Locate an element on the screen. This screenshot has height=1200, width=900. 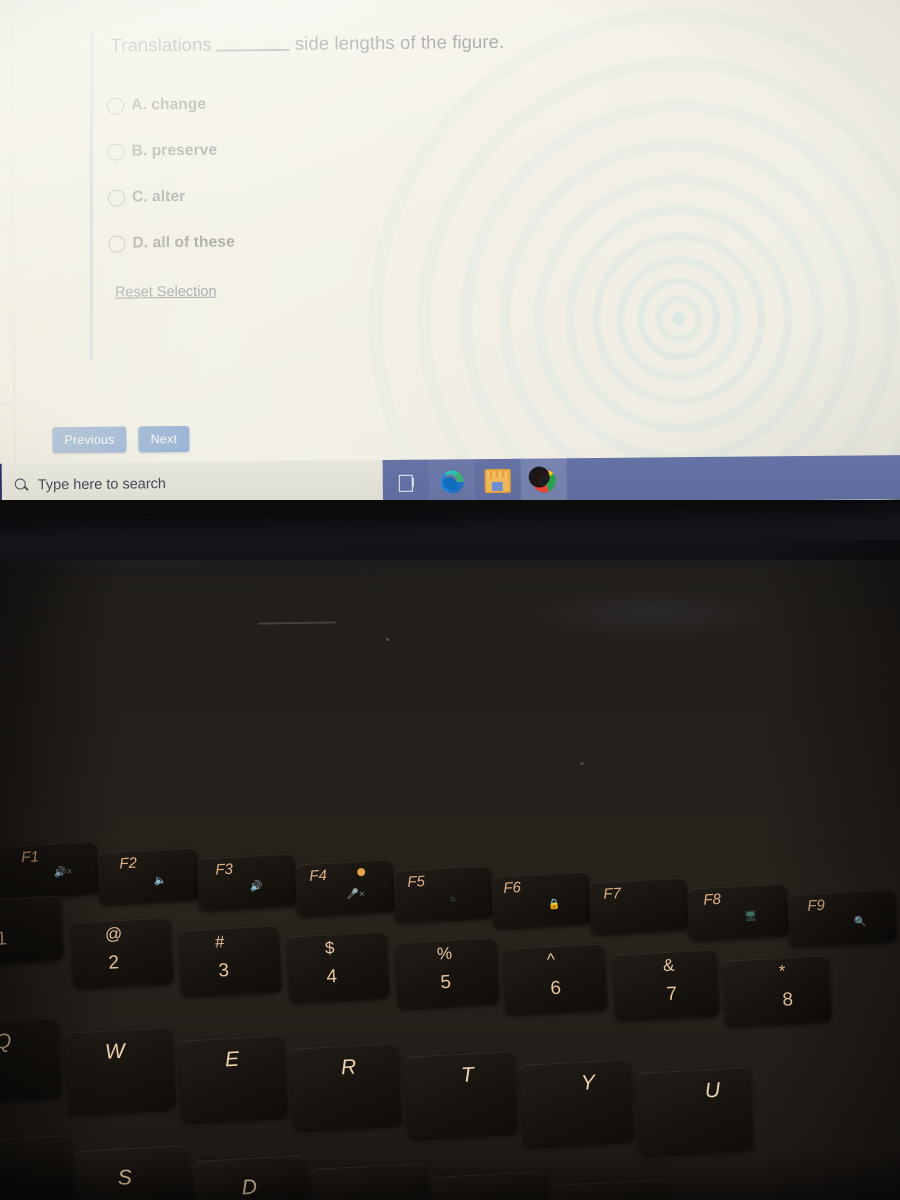
question-prefix: Translations is located at coordinates (161, 44).